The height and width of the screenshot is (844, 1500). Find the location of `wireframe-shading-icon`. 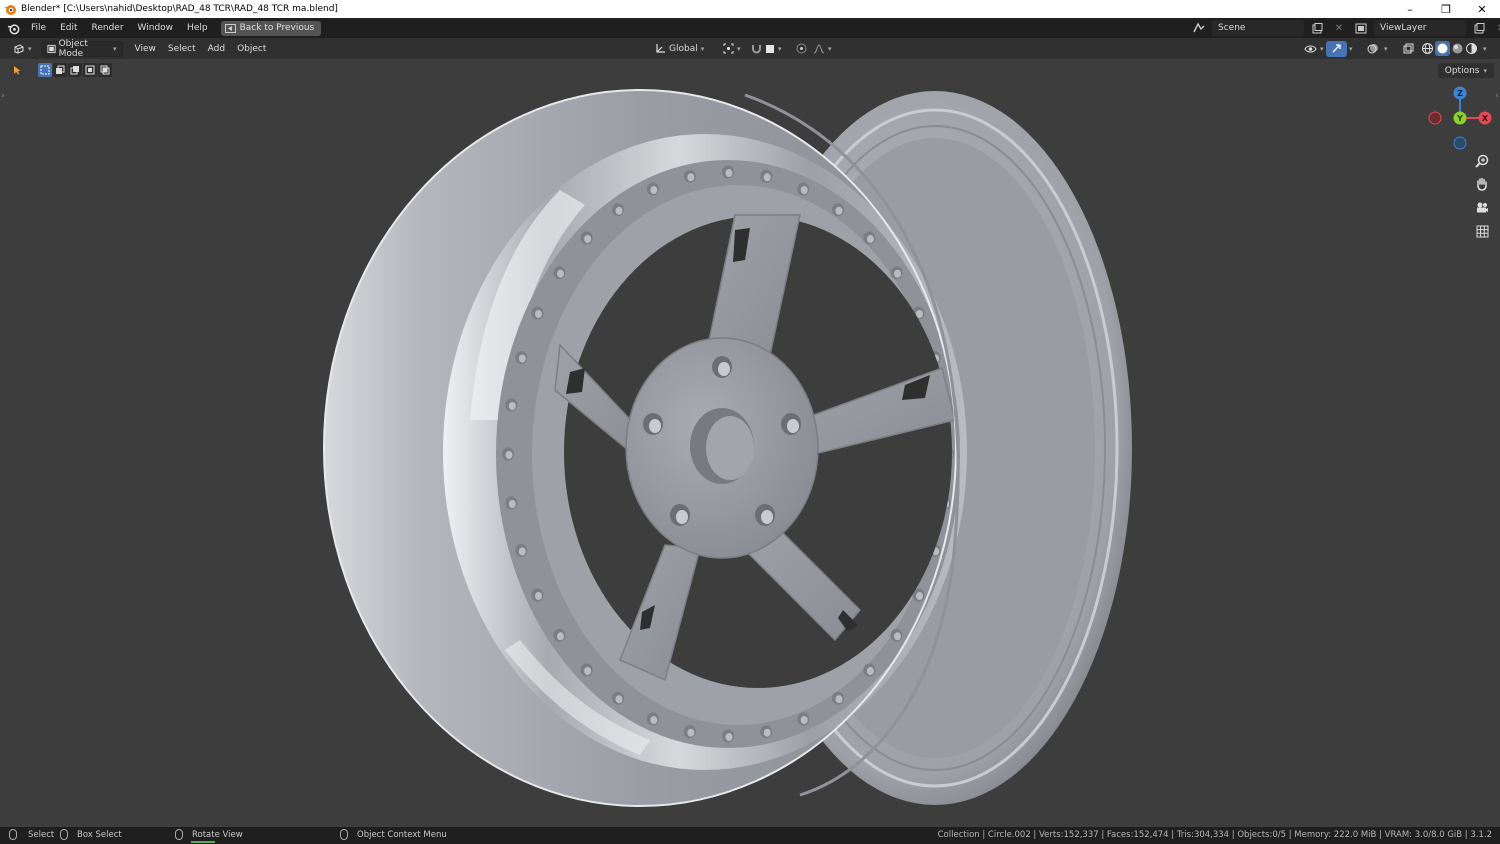

wireframe-shading-icon is located at coordinates (1427, 48).